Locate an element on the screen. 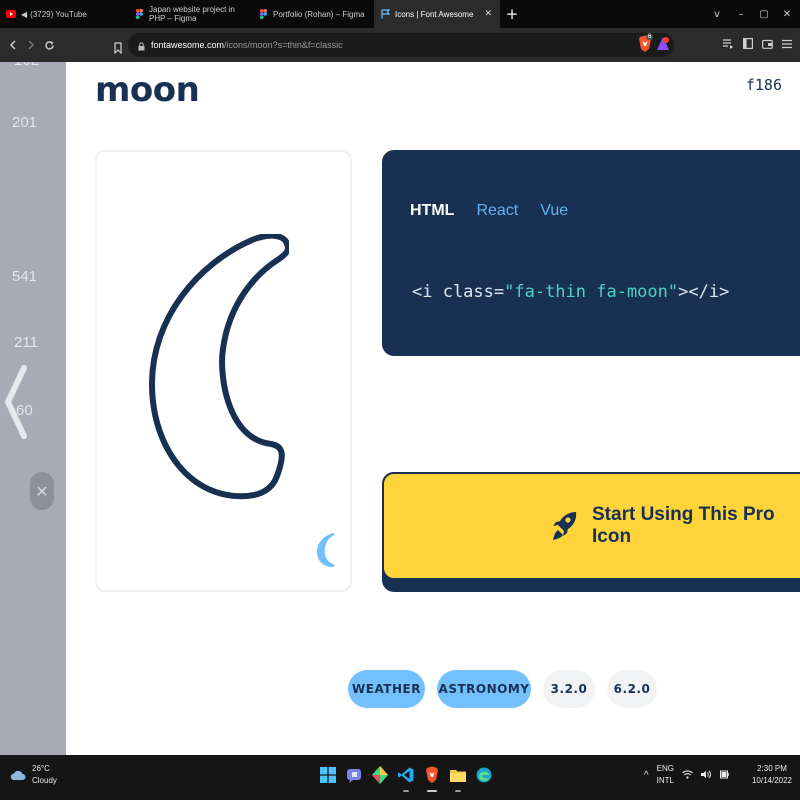  clock-date: 10/14/2022 is located at coordinates (771, 780).